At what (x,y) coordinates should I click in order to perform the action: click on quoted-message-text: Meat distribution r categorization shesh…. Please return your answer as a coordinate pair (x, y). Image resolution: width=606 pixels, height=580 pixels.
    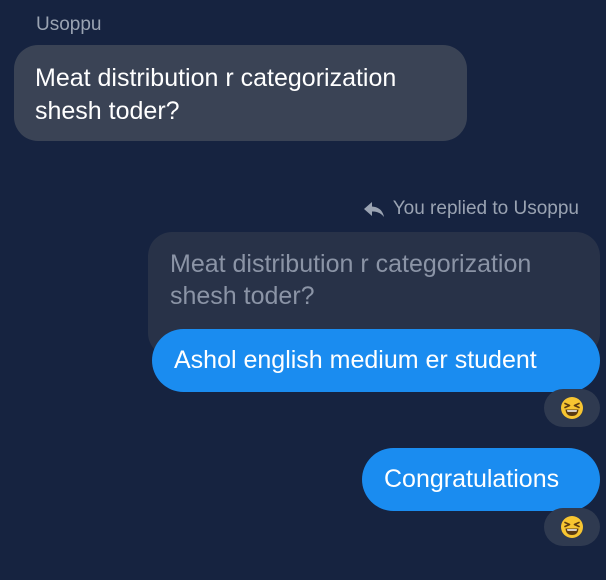
    Looking at the image, I should click on (351, 280).